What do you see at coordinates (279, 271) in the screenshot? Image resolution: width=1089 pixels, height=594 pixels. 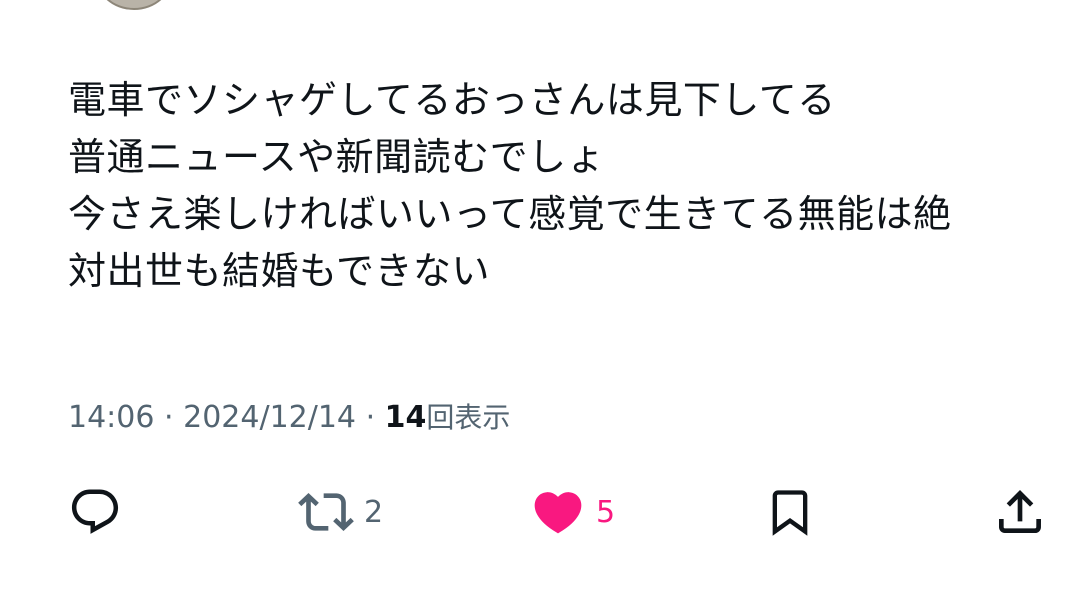 I see `tweet-line: 対出世も結婚もできない` at bounding box center [279, 271].